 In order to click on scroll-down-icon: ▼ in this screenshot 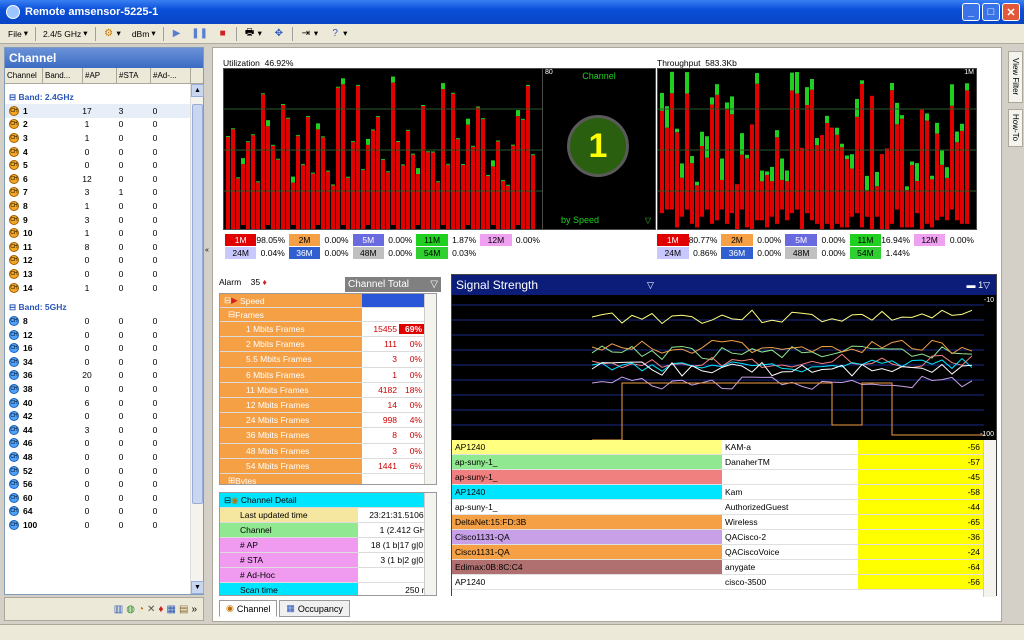, I will do `click(197, 587)`.